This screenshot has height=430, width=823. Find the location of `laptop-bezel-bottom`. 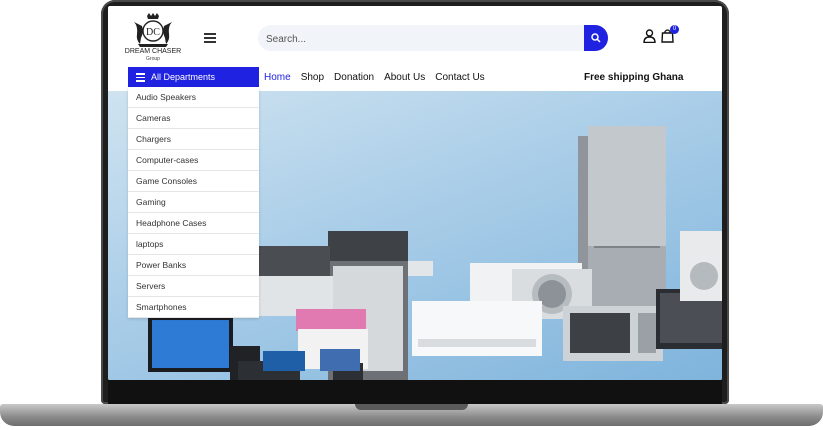

laptop-bezel-bottom is located at coordinates (415, 392).